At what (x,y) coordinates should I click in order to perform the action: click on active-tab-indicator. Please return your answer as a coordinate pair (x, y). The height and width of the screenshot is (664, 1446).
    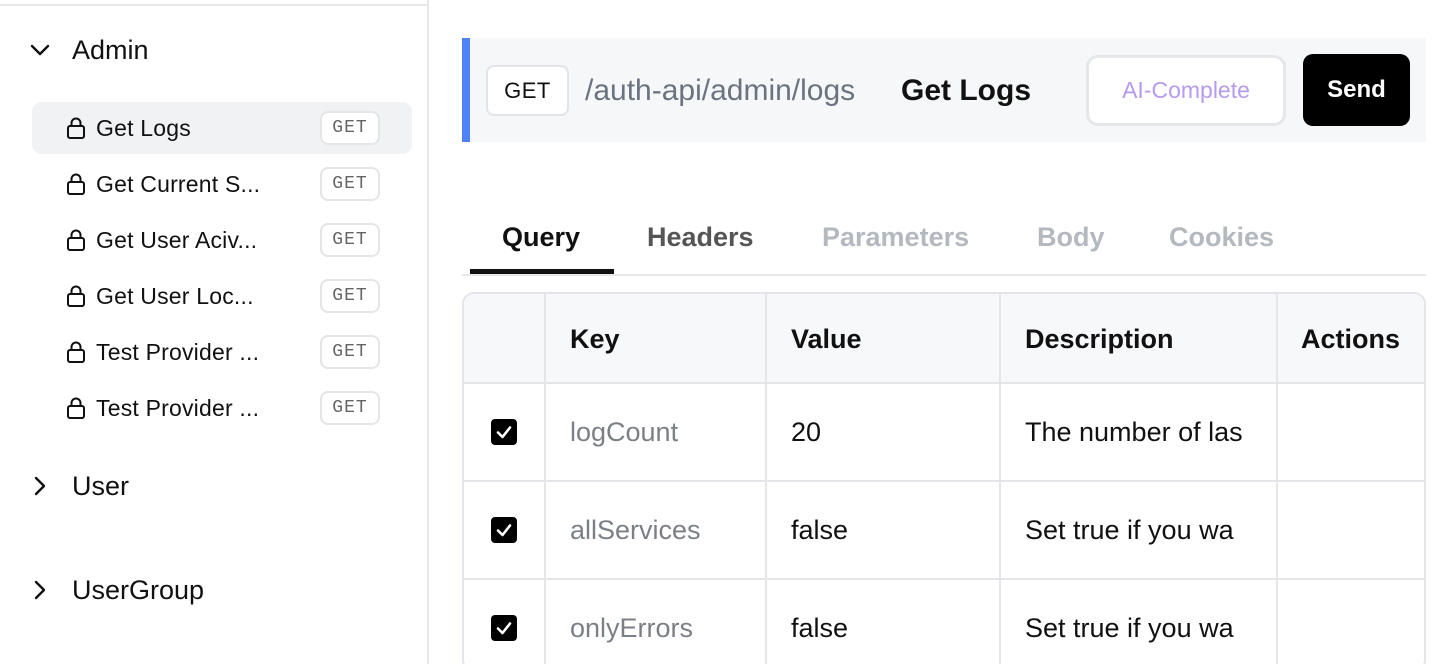
    Looking at the image, I should click on (542, 271).